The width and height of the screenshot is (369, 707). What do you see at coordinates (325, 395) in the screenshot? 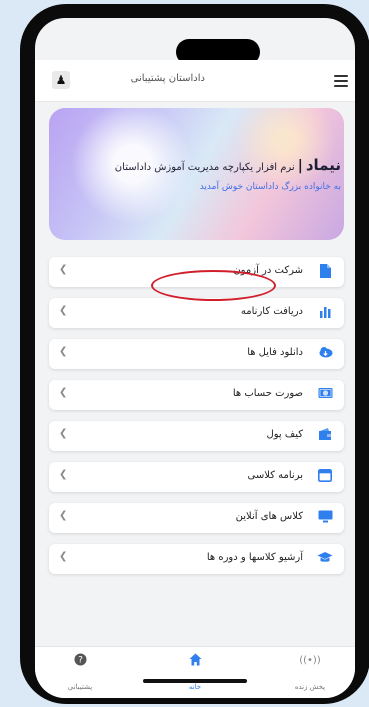
I see `bill-icon` at bounding box center [325, 395].